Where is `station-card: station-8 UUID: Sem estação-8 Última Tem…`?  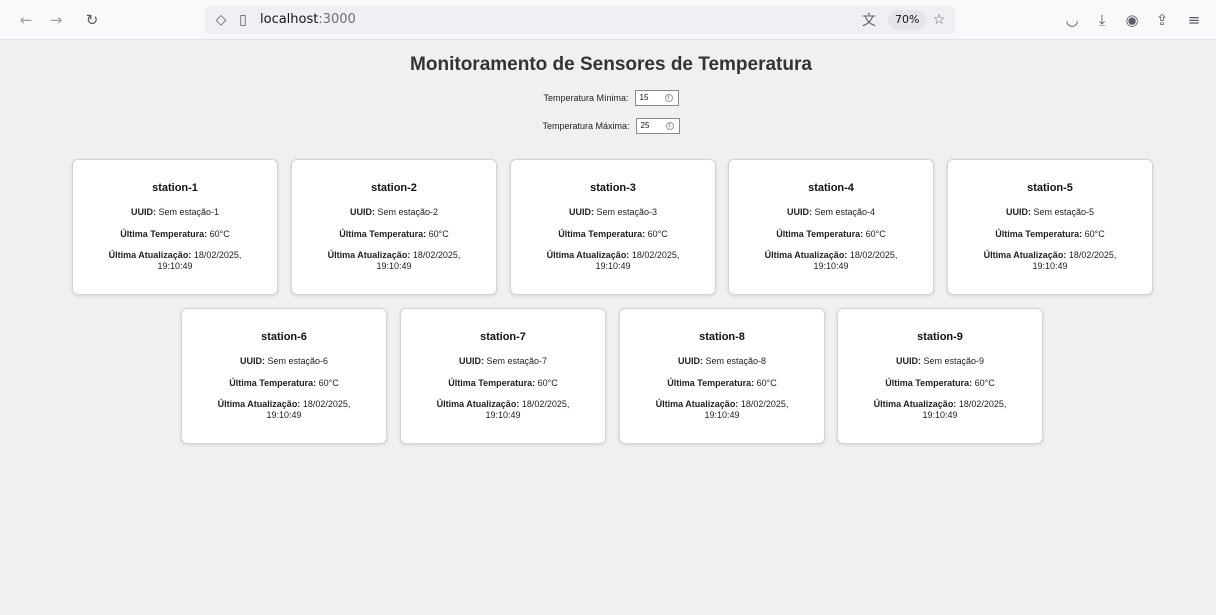
station-card: station-8 UUID: Sem estação-8 Última Tem… is located at coordinates (722, 376).